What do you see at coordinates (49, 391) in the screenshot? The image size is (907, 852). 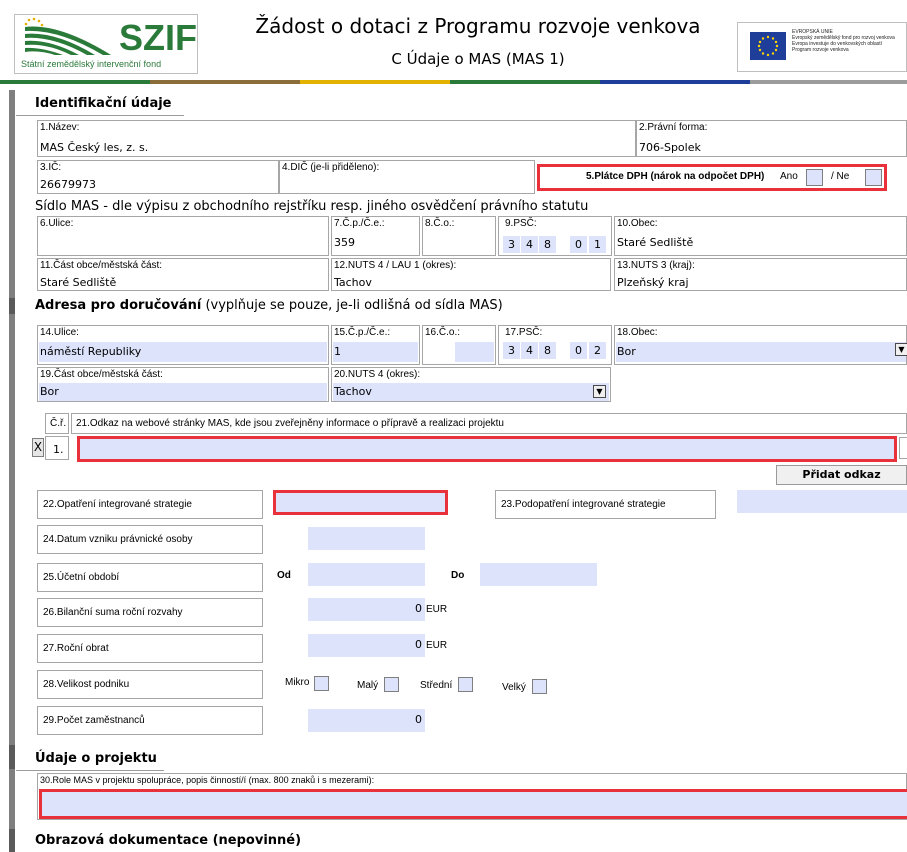 I see `delivery-part-value: Bor` at bounding box center [49, 391].